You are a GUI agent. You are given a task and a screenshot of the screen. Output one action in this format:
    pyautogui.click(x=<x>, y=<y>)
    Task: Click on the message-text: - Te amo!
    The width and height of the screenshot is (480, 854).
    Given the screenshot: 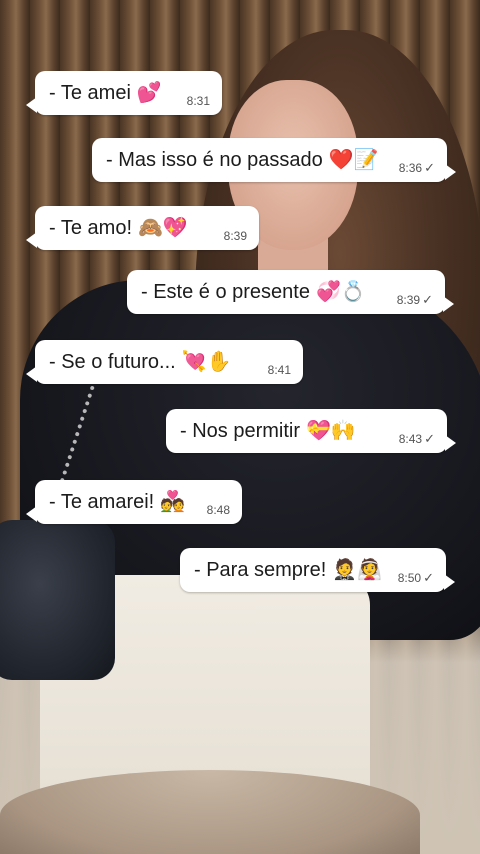 What is the action you would take?
    pyautogui.click(x=90, y=227)
    